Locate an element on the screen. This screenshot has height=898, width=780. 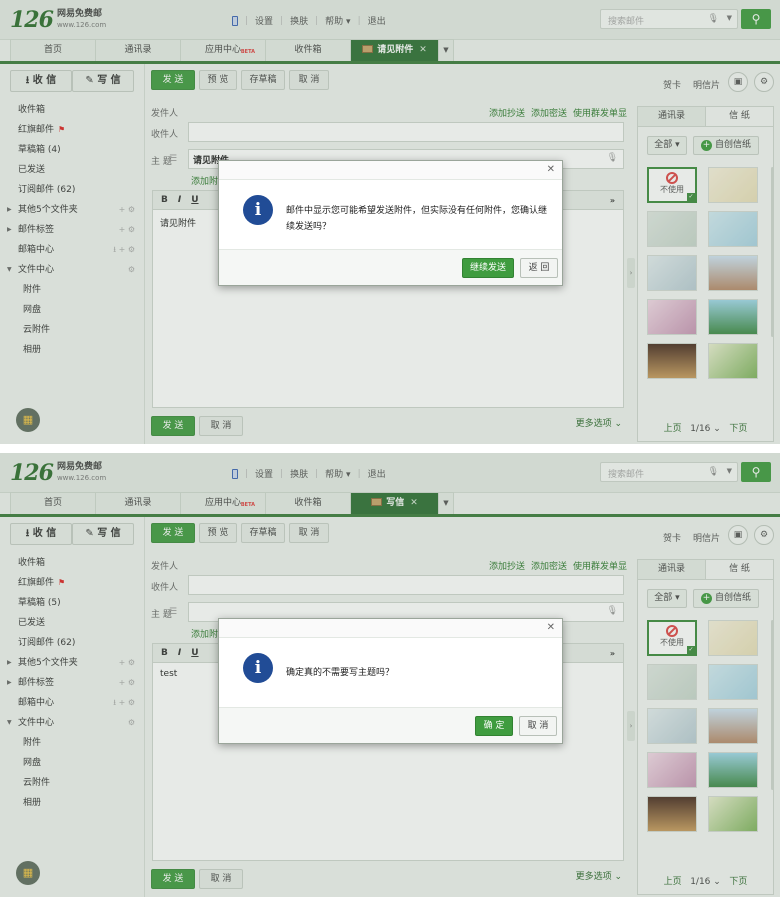
dialog-message: 邮件中显示您可能希望发送附件，但实际没有任何附件，您确认继续发送吗？ is located at coordinates (417, 219).